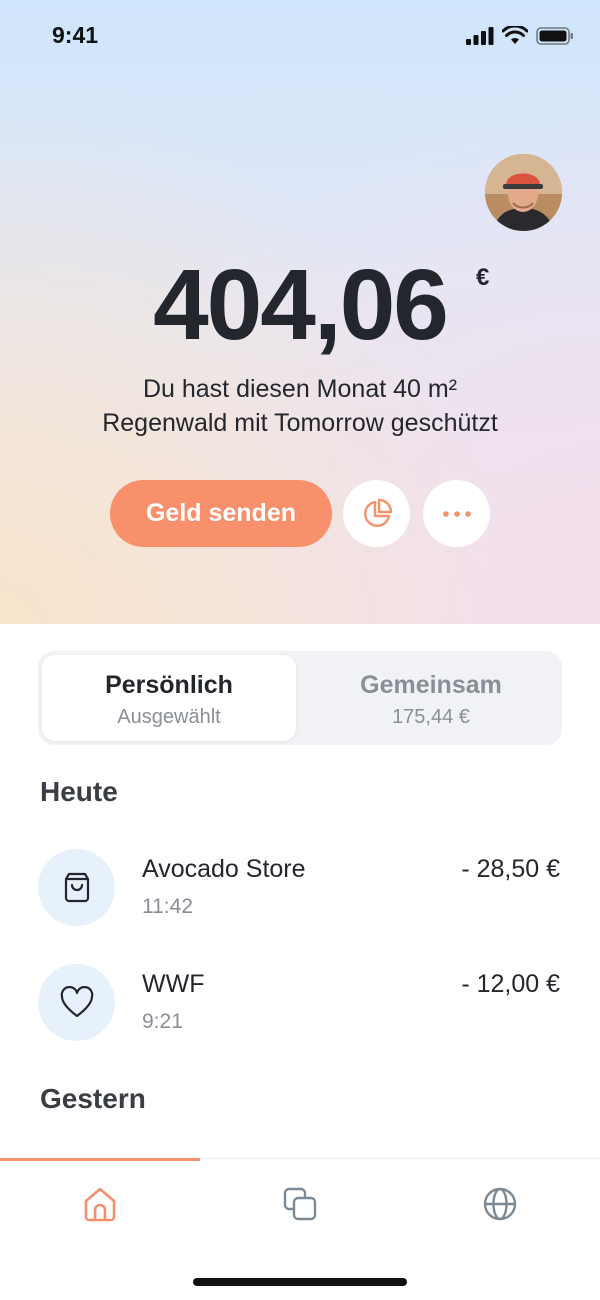 The height and width of the screenshot is (1300, 600). I want to click on tab-home, so click(100, 1205).